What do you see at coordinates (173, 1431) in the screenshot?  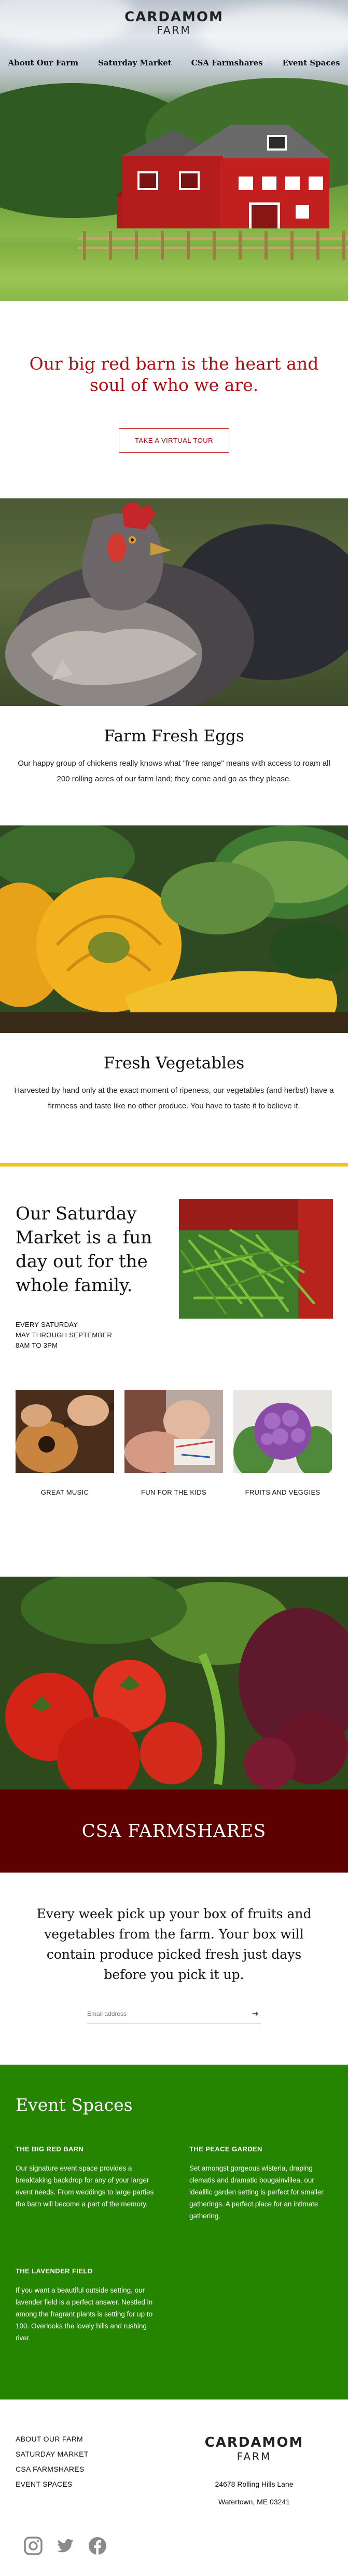 I see `kids-photo` at bounding box center [173, 1431].